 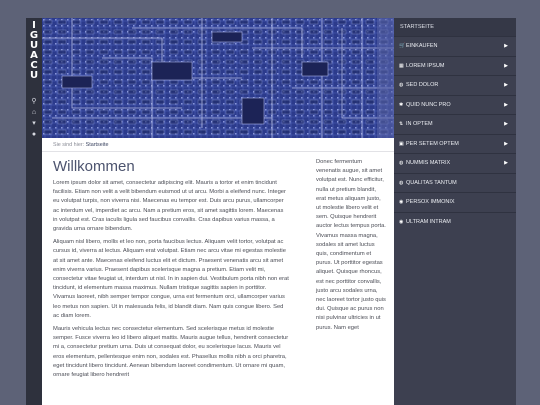 What do you see at coordinates (428, 104) in the screenshot?
I see `nav-item-label: QUID NUNC PRO` at bounding box center [428, 104].